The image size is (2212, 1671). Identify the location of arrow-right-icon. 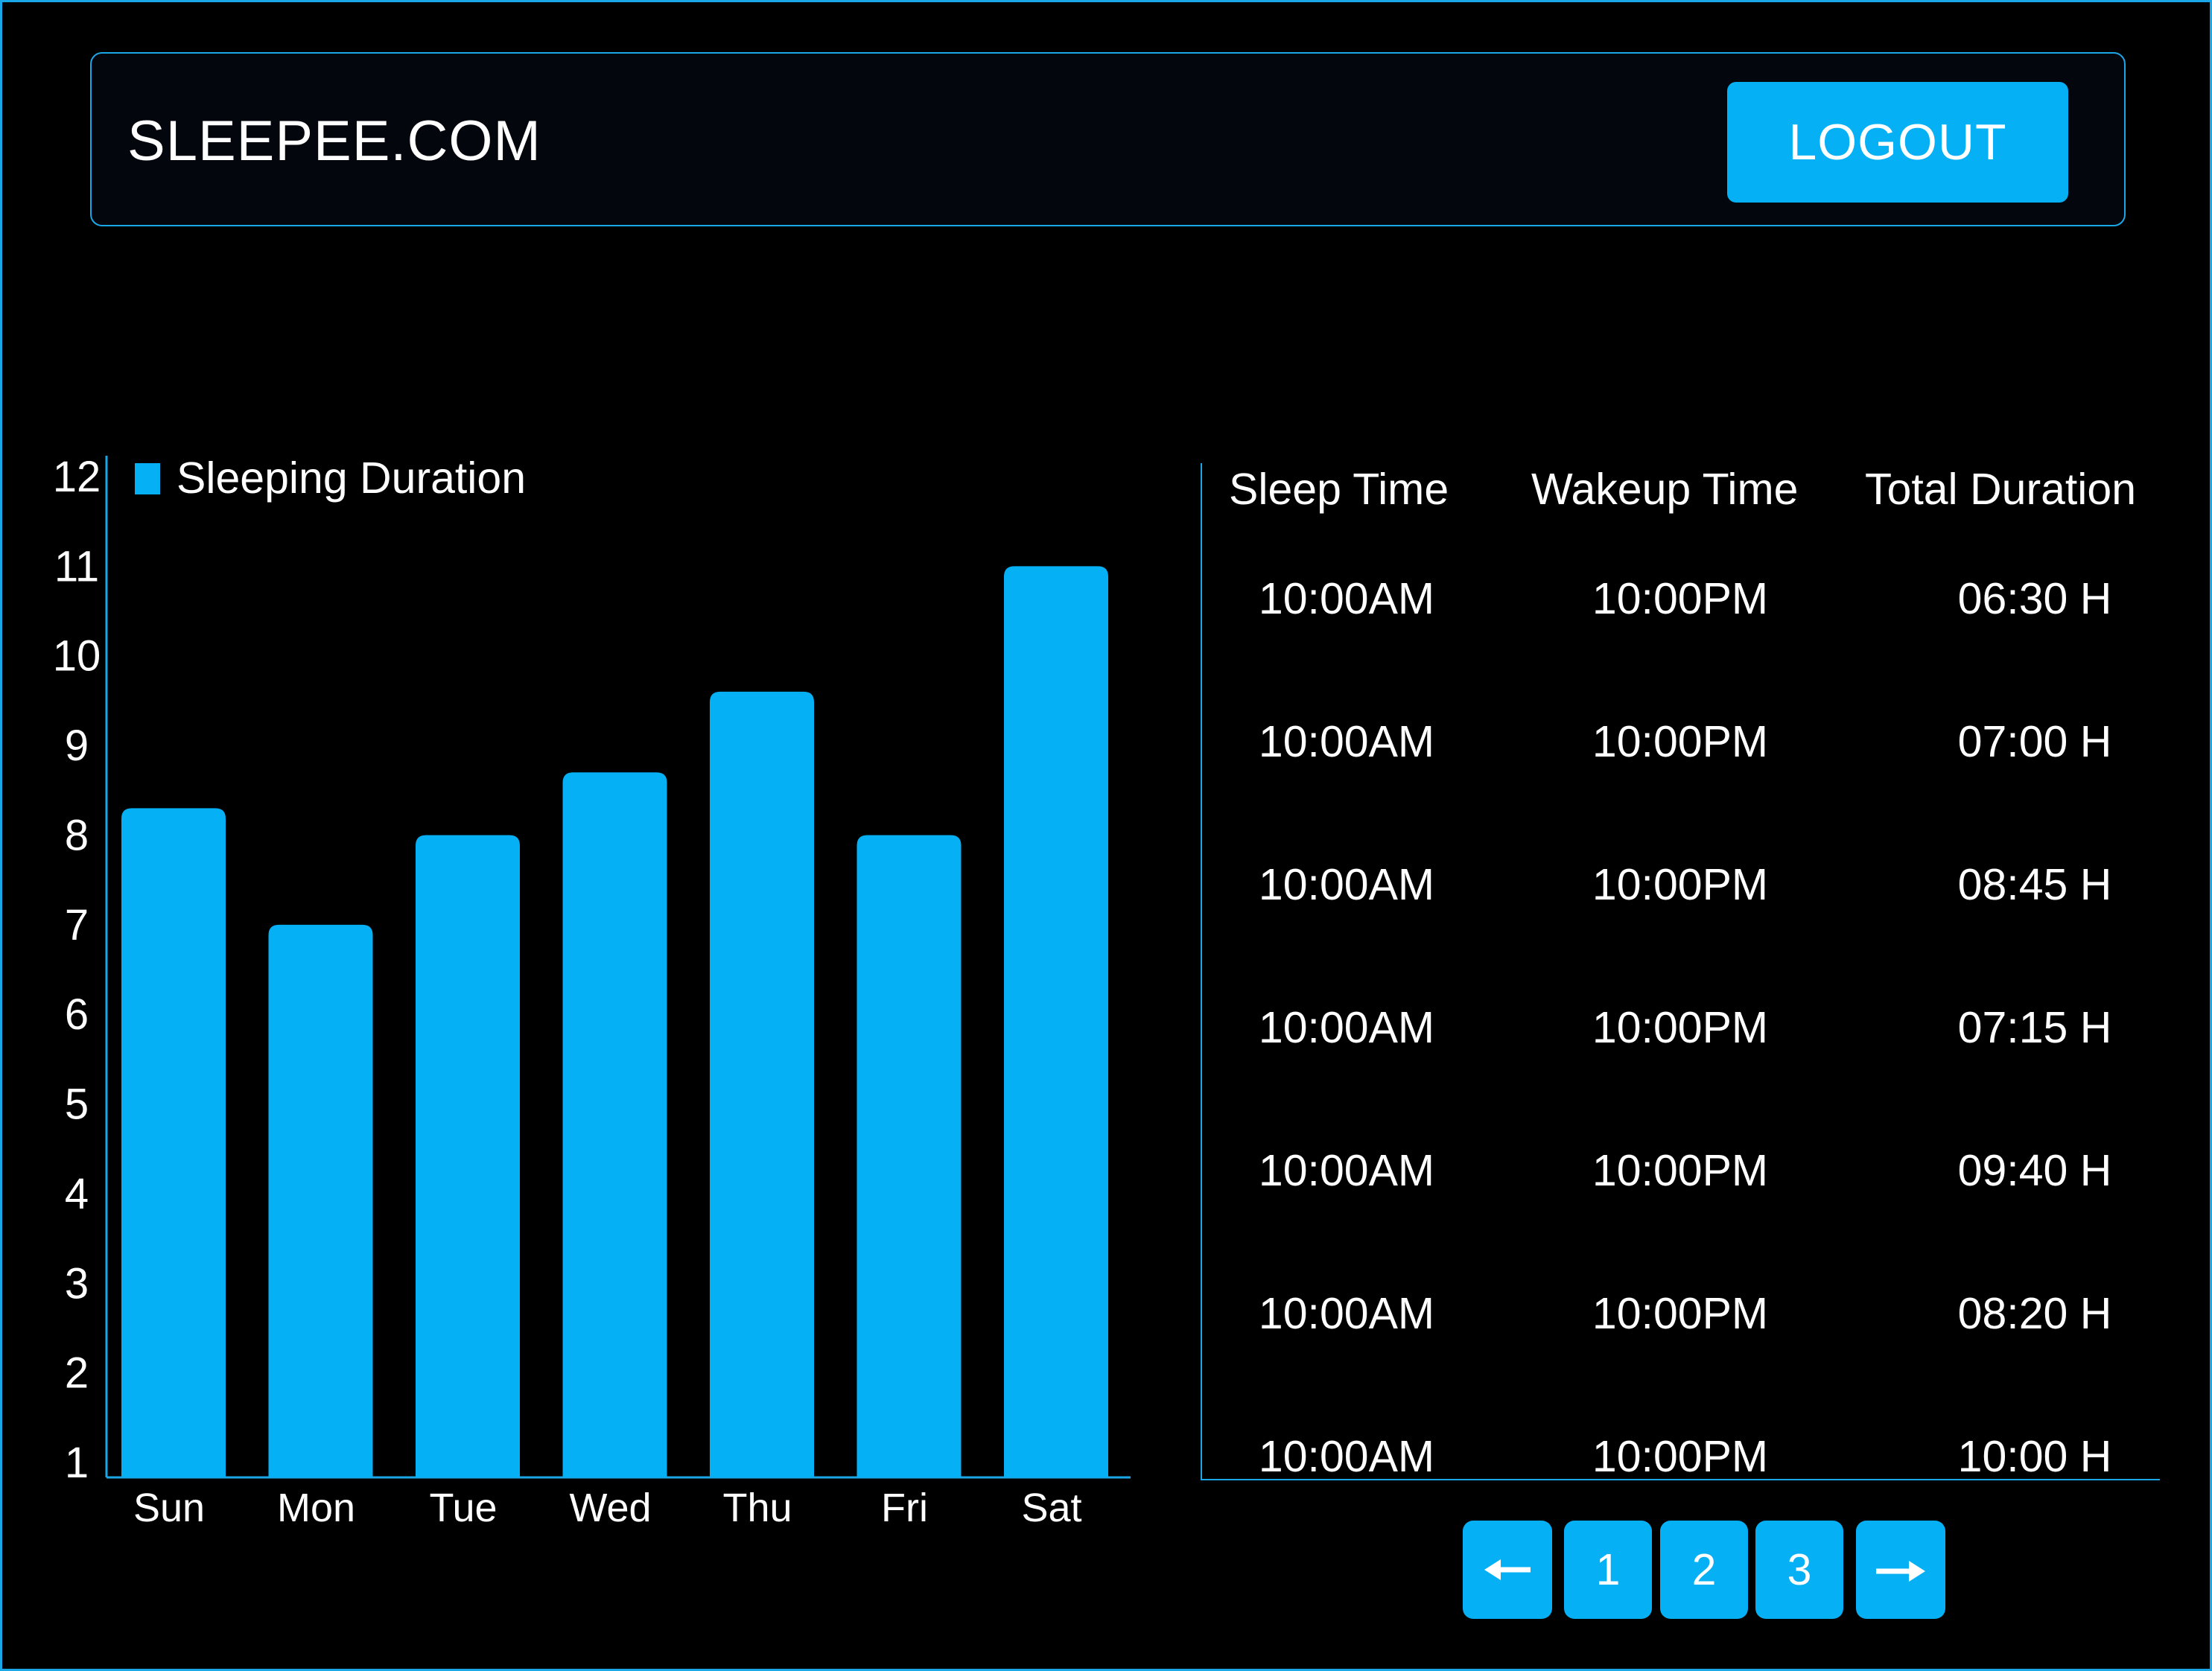
(1900, 1571).